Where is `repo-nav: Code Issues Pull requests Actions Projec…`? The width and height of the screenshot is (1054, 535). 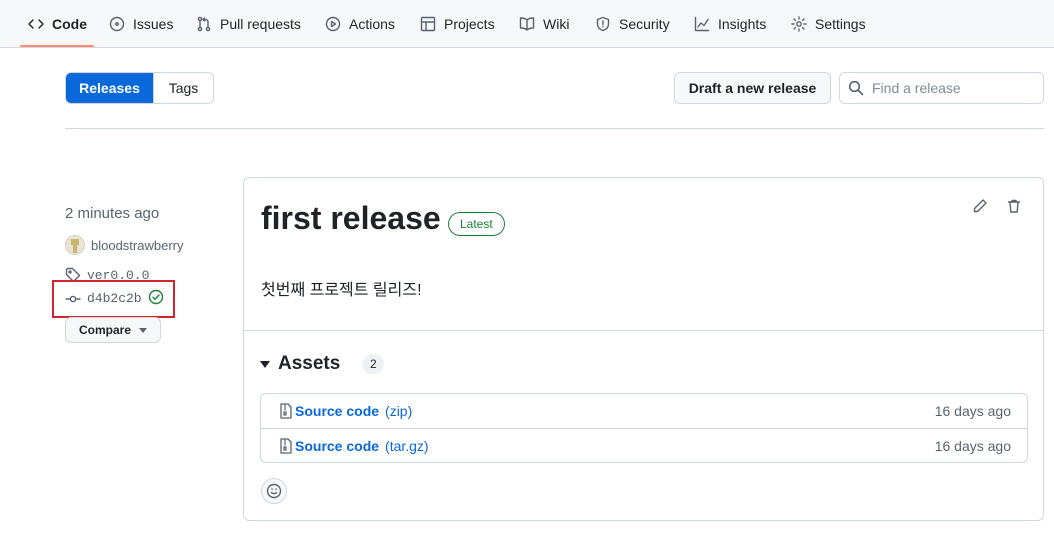
repo-nav: Code Issues Pull requests Actions Projec… is located at coordinates (527, 24).